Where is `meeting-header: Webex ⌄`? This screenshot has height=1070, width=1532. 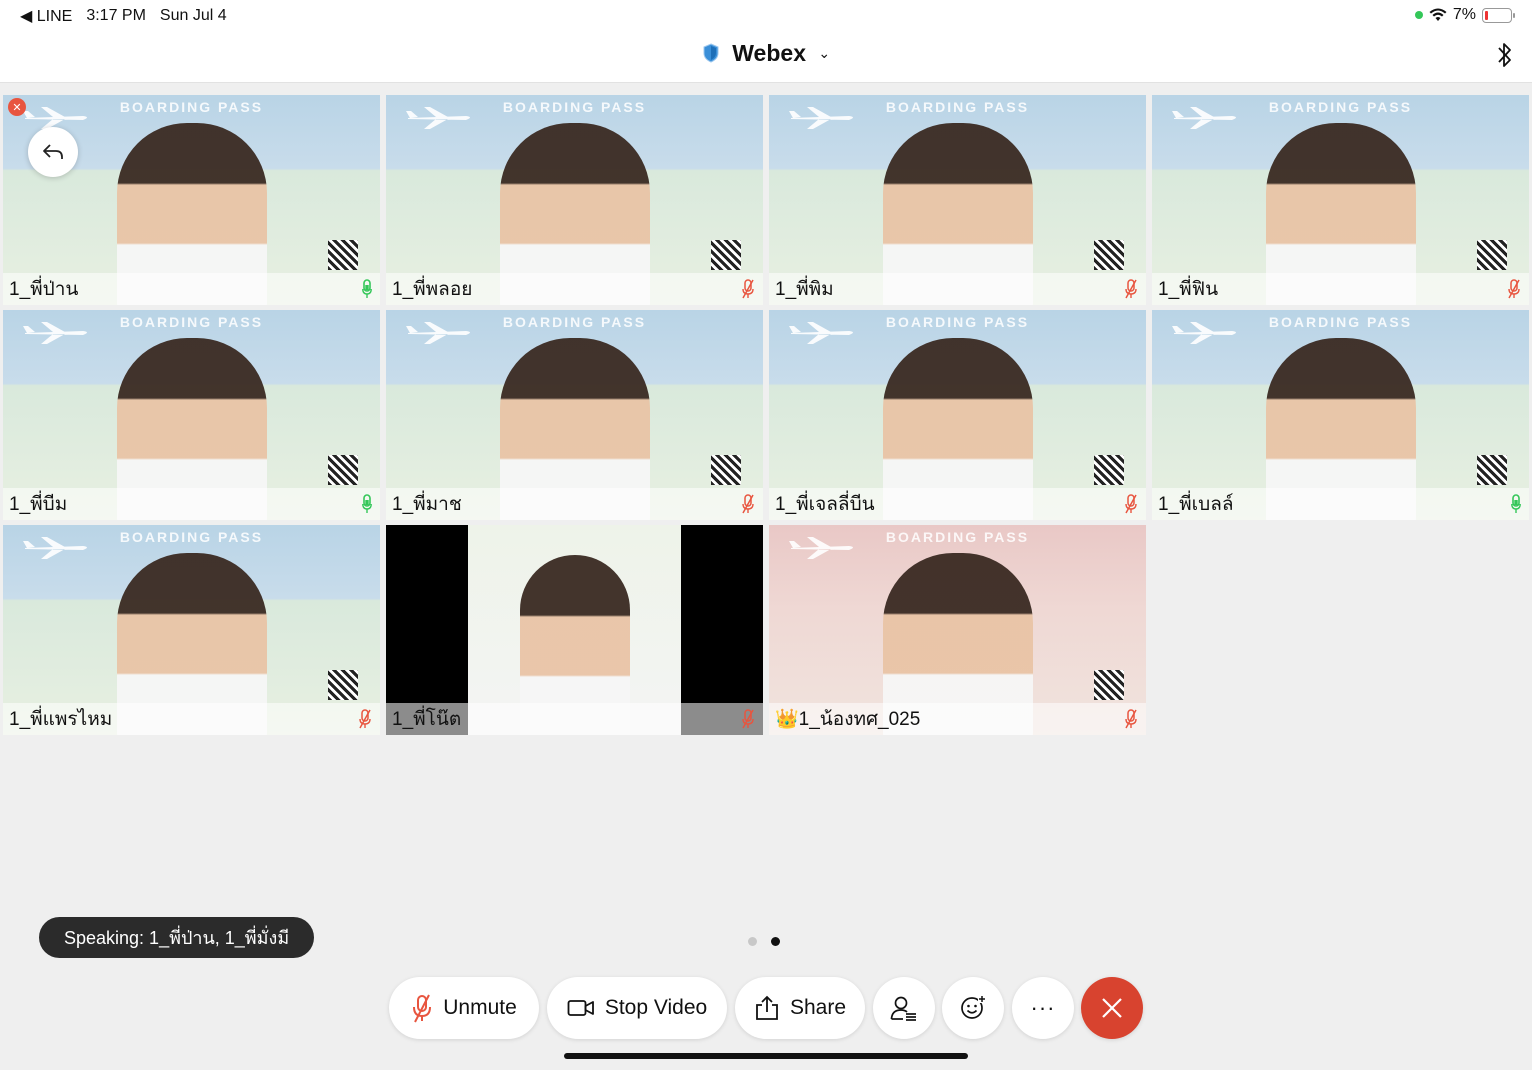 meeting-header: Webex ⌄ is located at coordinates (766, 56).